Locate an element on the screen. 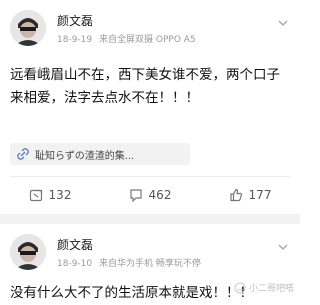 Image resolution: width=320 pixels, height=305 pixels. action-bar: 132 462 177 is located at coordinates (150, 195).